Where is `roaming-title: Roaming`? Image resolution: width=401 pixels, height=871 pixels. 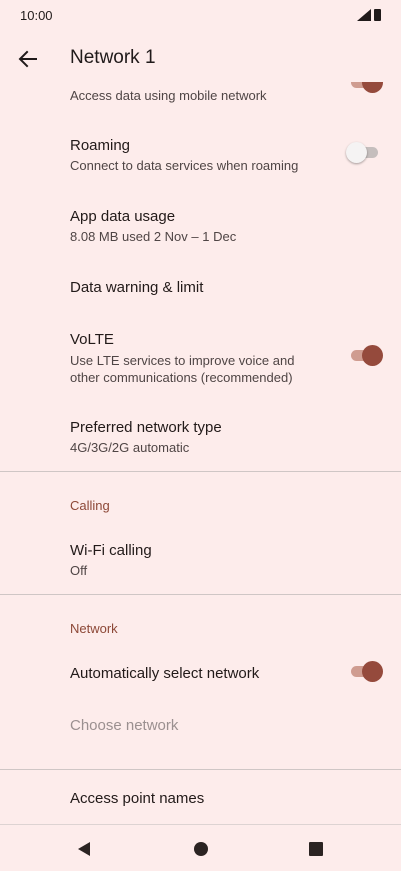
roaming-title: Roaming is located at coordinates (100, 145).